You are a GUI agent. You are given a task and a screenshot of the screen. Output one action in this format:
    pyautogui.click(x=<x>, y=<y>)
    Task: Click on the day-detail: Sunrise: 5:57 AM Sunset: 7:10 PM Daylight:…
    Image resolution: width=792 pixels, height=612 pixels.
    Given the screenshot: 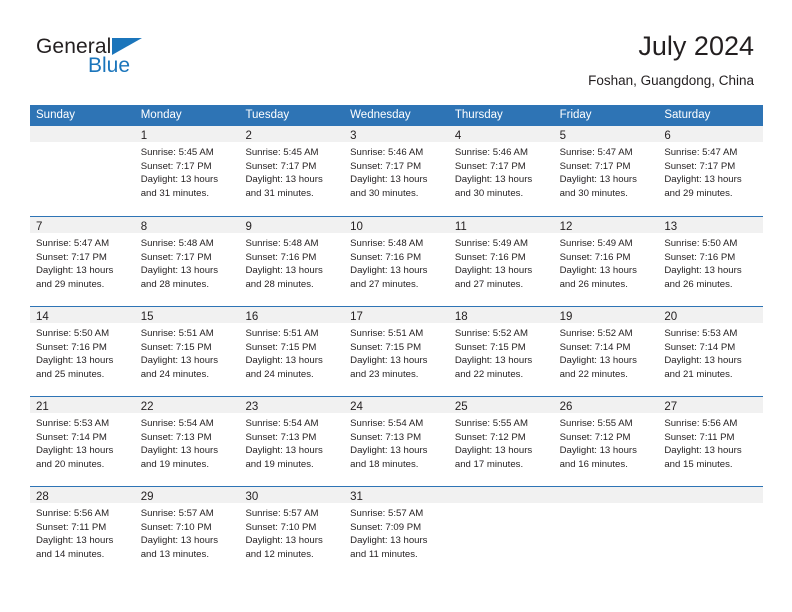 What is the action you would take?
    pyautogui.click(x=187, y=532)
    